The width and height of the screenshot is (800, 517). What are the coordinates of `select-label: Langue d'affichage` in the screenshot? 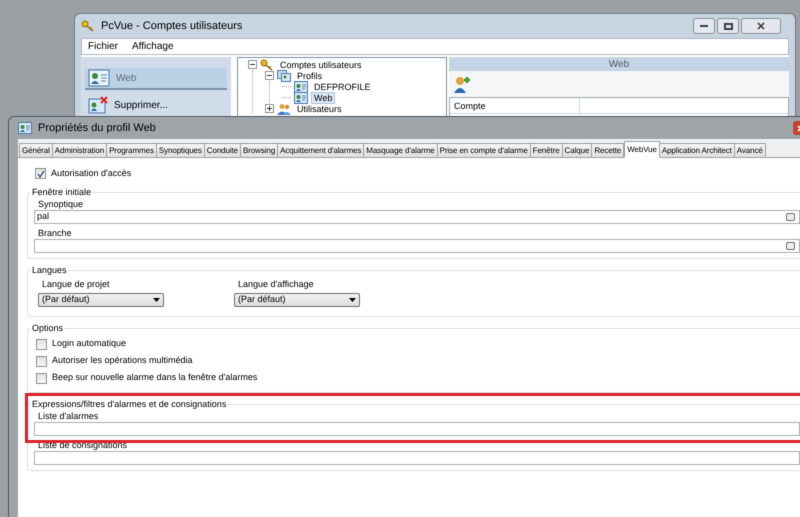 It's located at (276, 284).